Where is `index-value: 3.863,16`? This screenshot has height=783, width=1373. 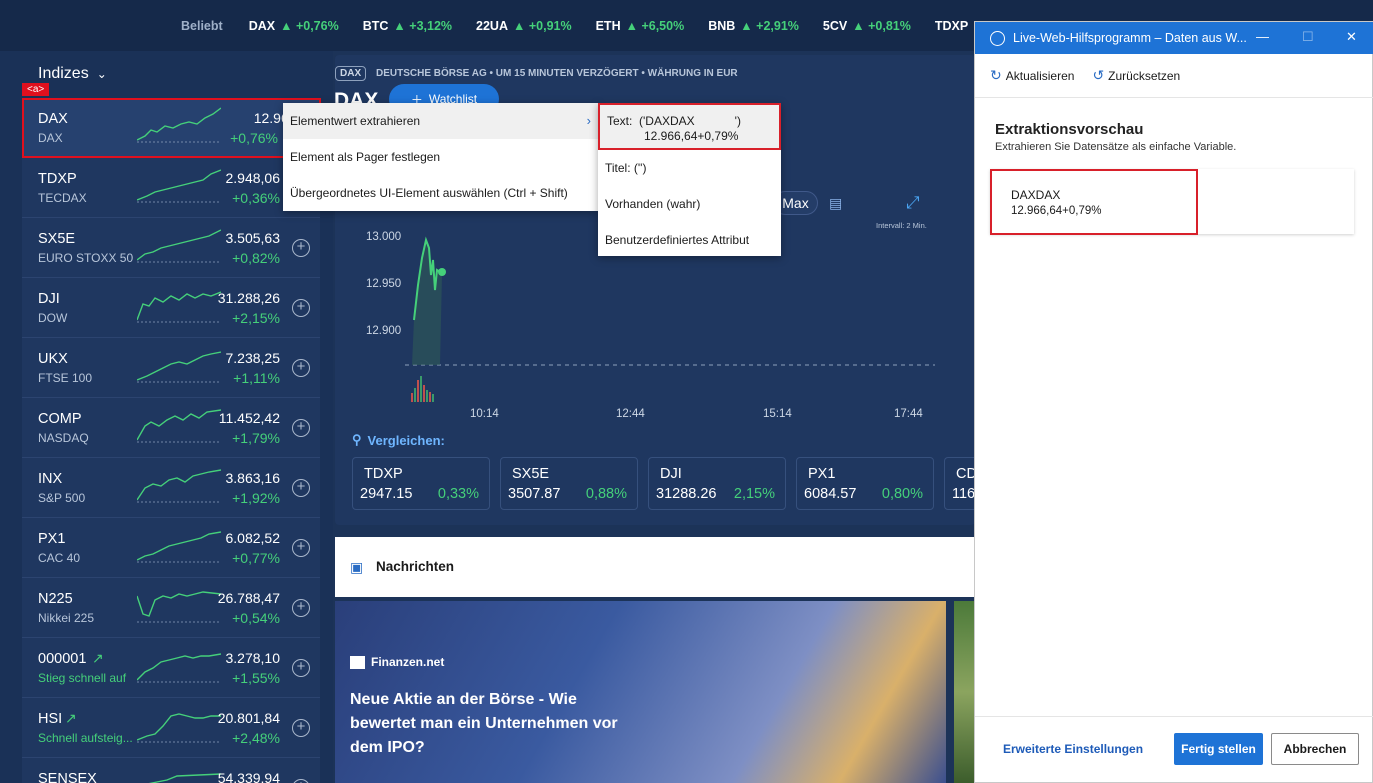
index-value: 3.863,16 is located at coordinates (253, 478).